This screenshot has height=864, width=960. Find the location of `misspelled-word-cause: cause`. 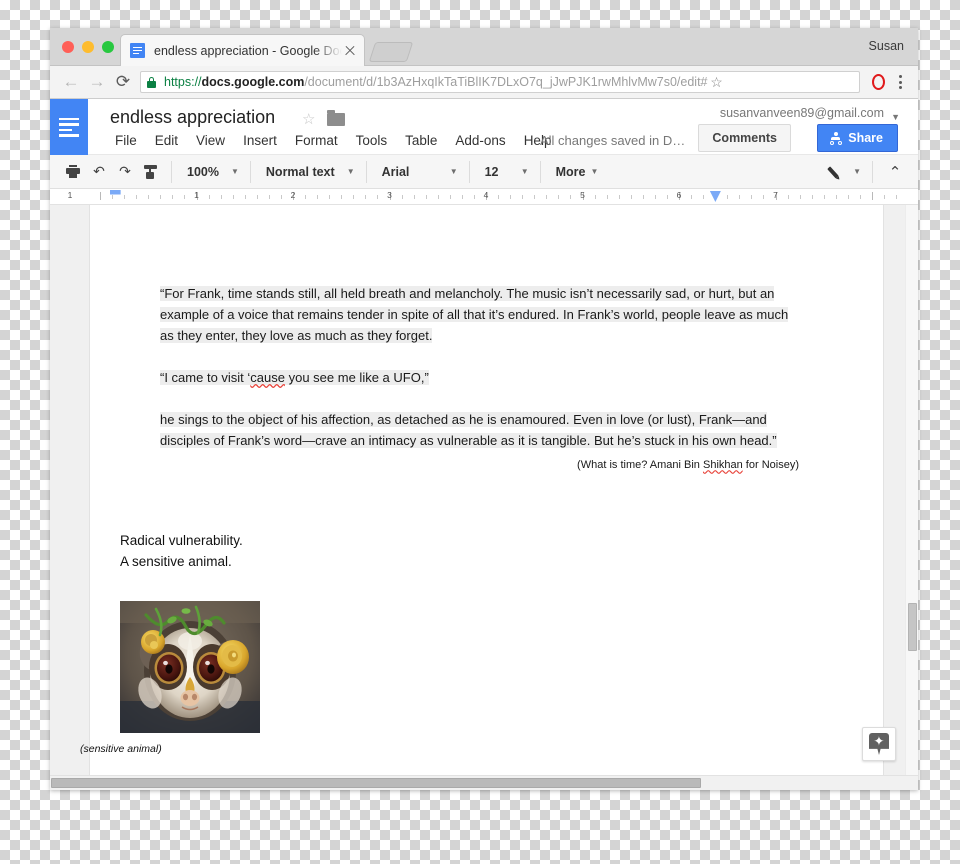

misspelled-word-cause: cause is located at coordinates (267, 377).